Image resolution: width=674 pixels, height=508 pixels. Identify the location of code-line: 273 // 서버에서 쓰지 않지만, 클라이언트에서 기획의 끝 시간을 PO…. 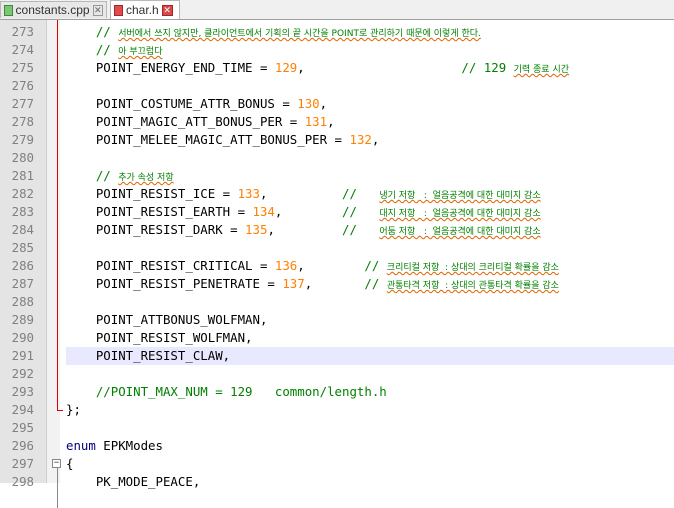
(337, 32).